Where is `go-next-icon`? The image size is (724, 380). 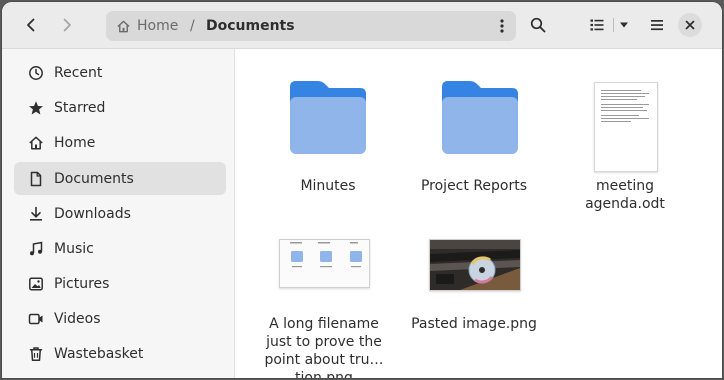
go-next-icon is located at coordinates (67, 25).